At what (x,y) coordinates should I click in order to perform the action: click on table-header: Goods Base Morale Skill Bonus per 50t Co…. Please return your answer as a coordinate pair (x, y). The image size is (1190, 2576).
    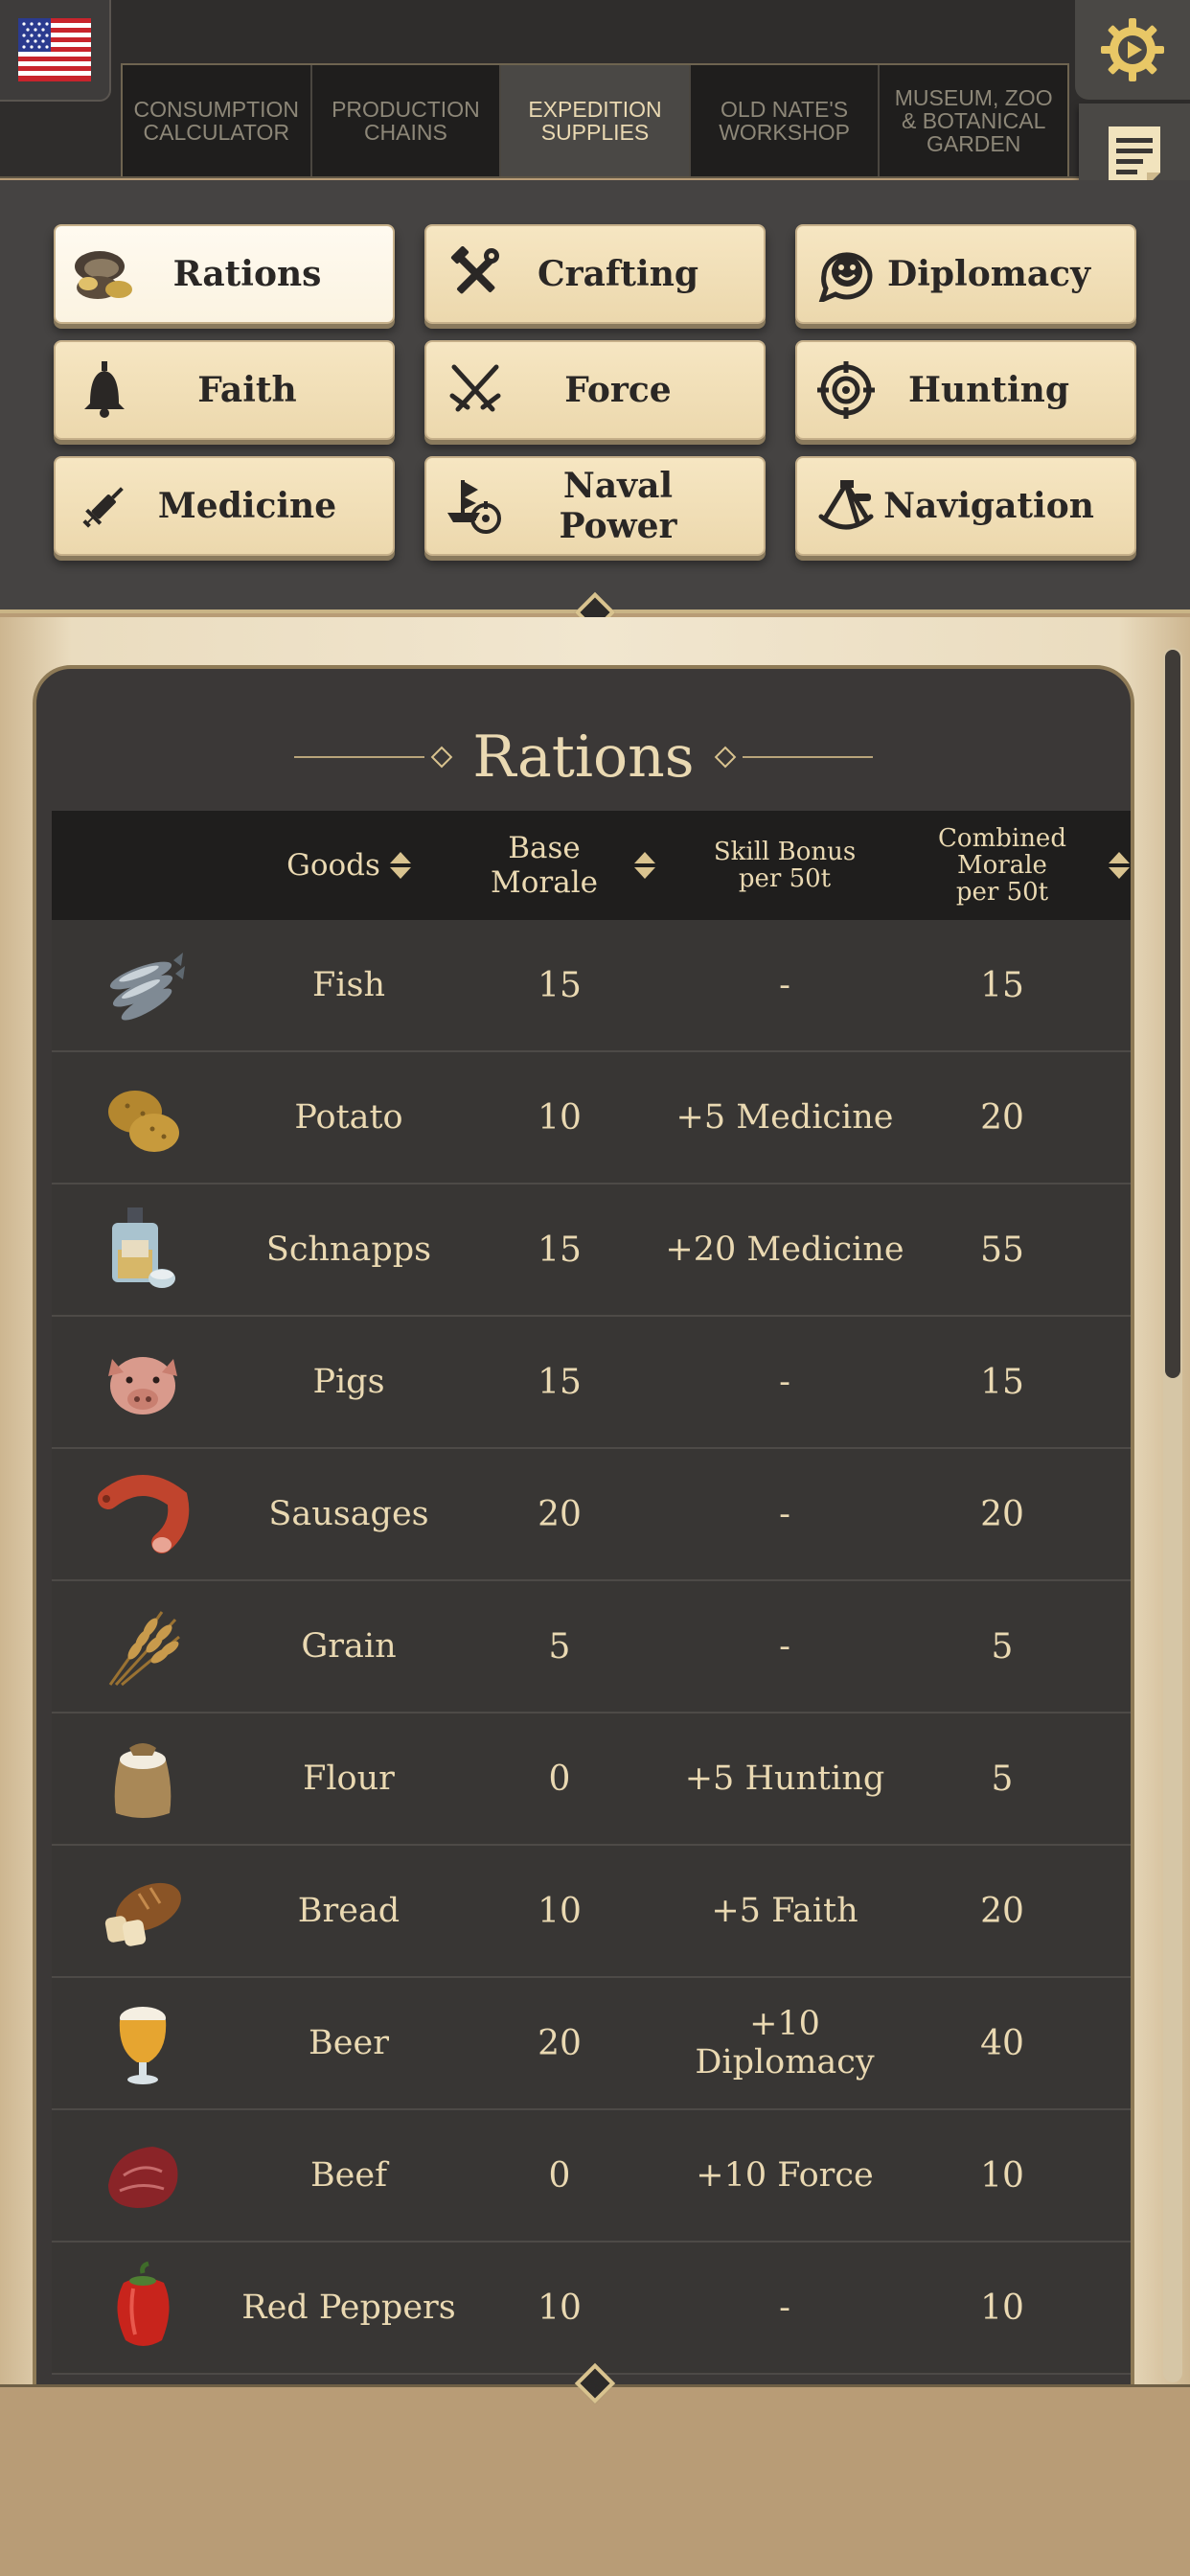
    Looking at the image, I should click on (591, 865).